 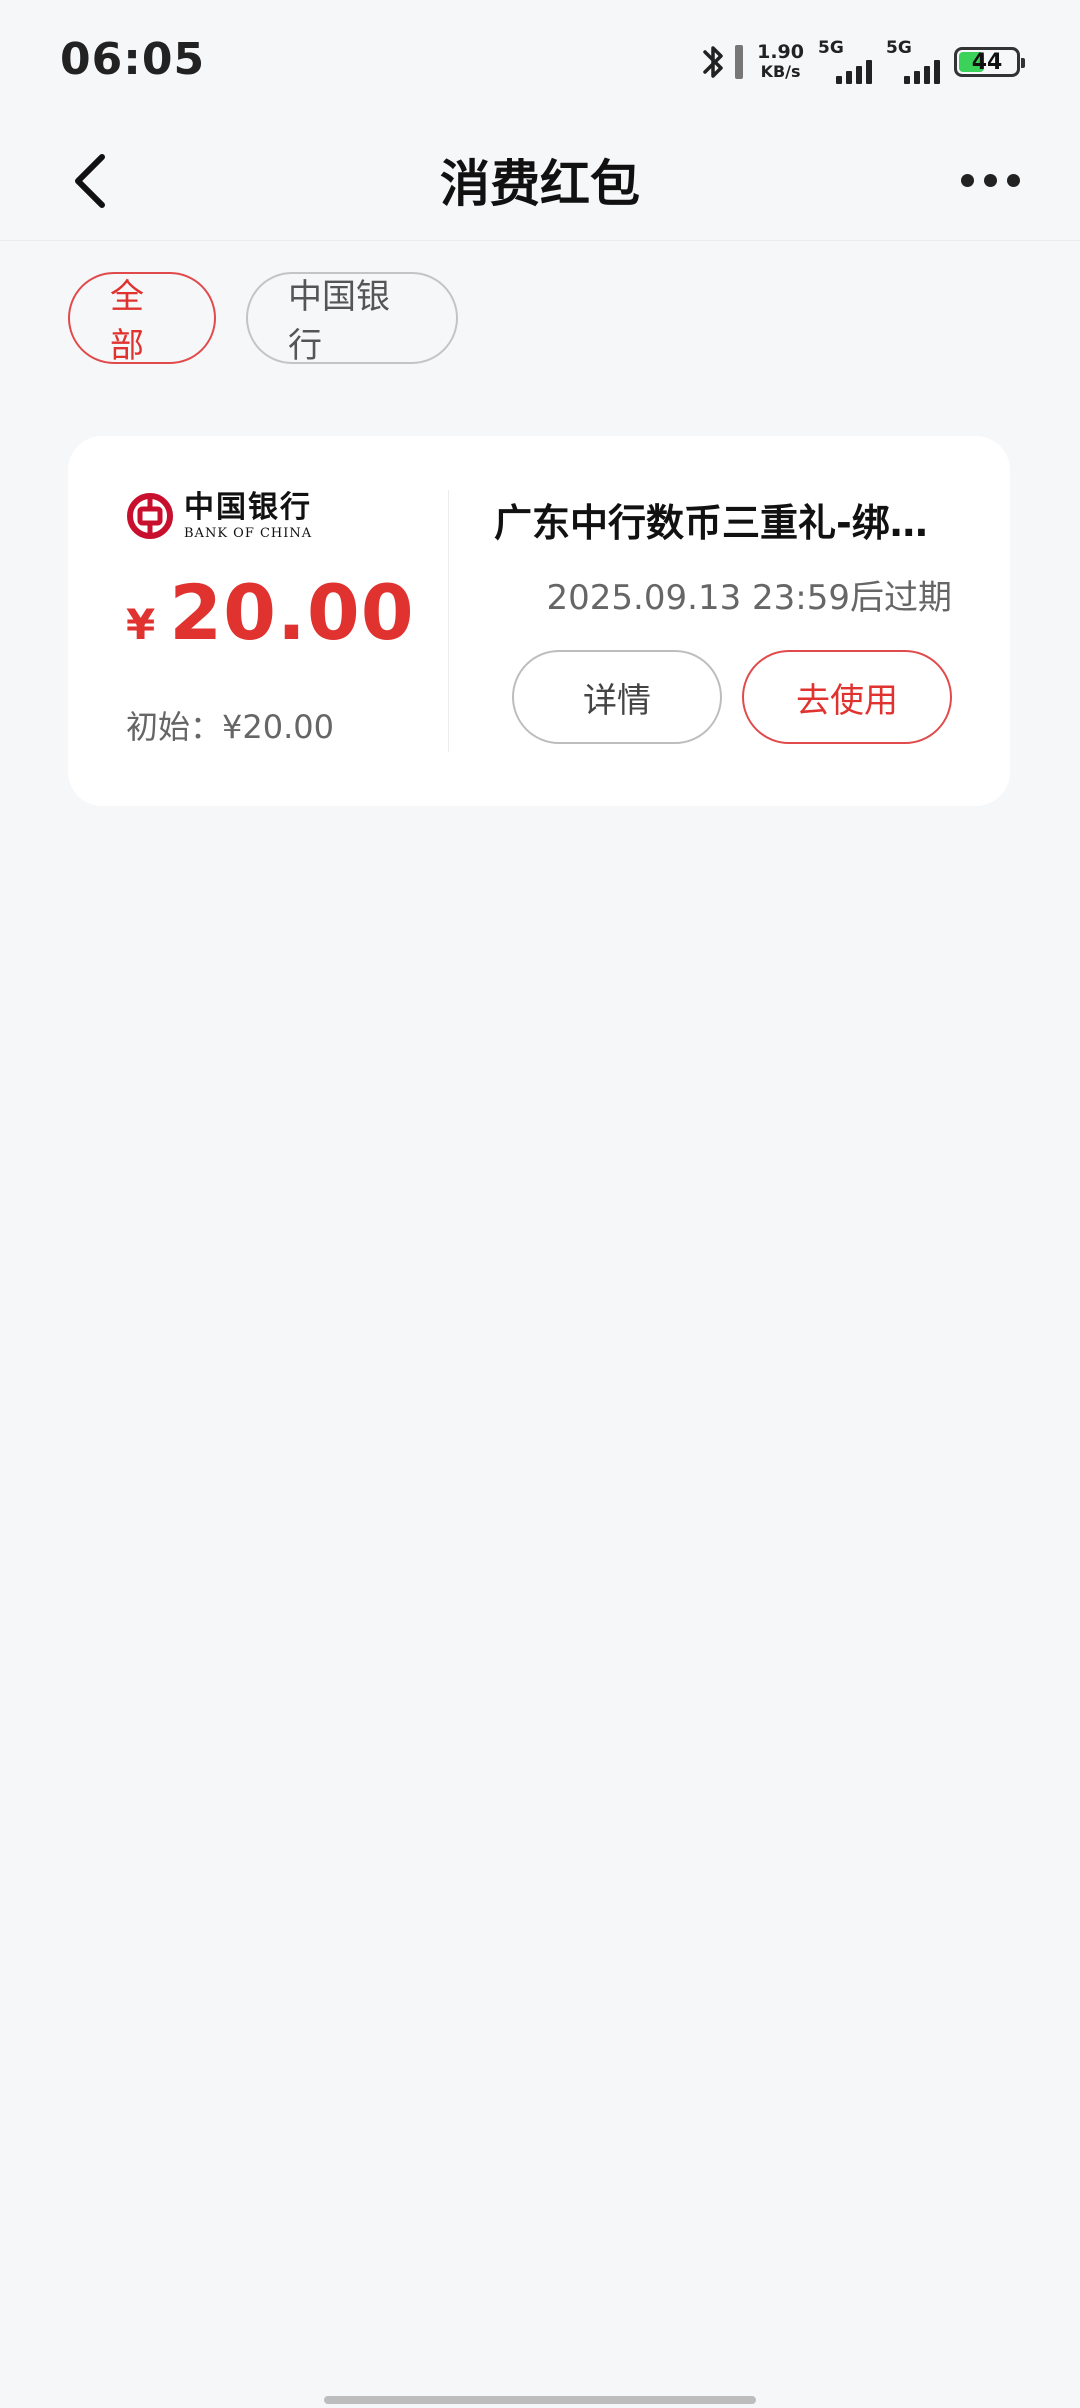 I want to click on home-indicator, so click(x=540, y=2400).